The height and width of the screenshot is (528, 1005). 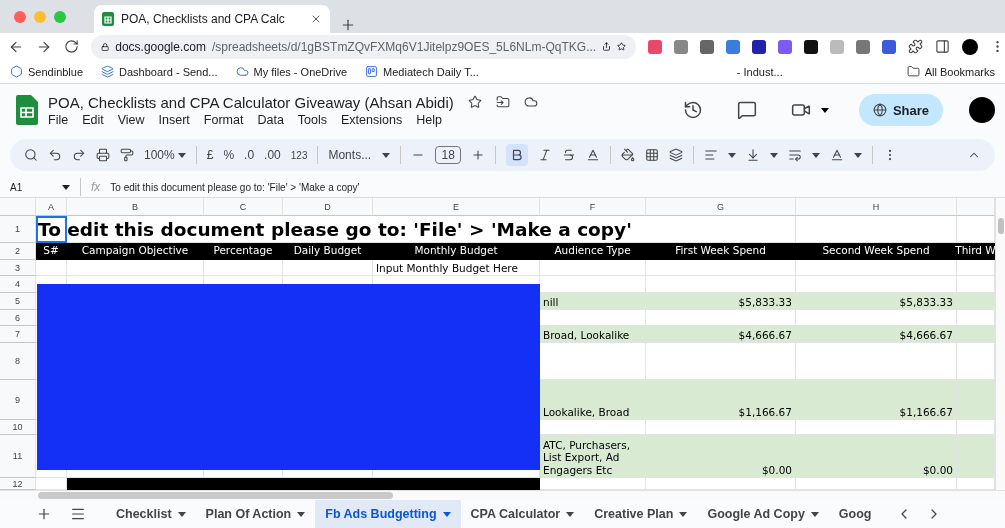 What do you see at coordinates (316, 19) in the screenshot?
I see `close-icon` at bounding box center [316, 19].